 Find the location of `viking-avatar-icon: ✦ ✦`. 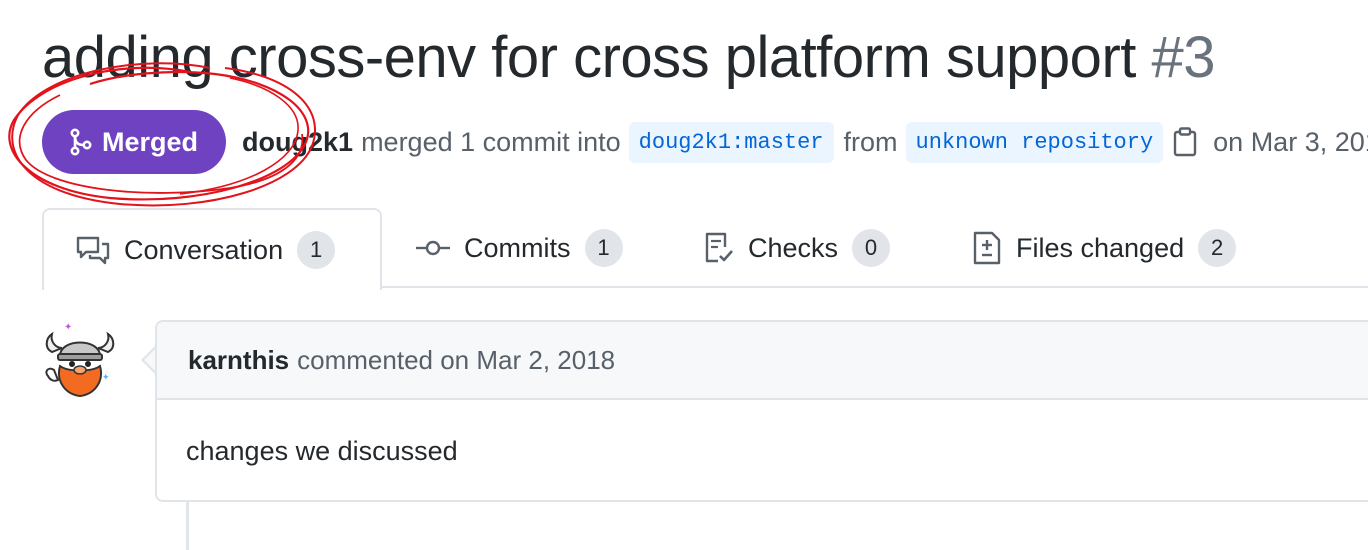

viking-avatar-icon: ✦ ✦ is located at coordinates (80, 360).